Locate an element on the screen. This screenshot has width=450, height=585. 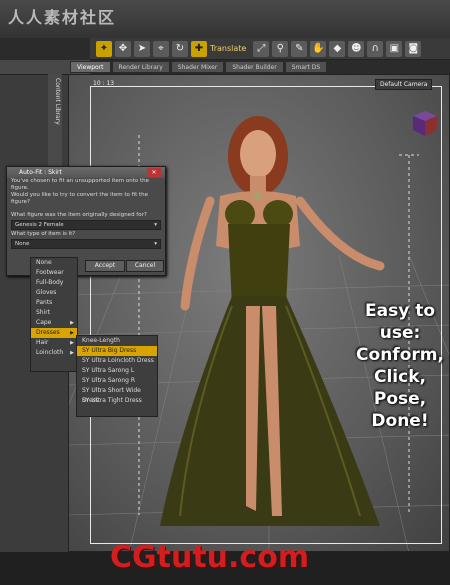
promo-line: Easy to is located at coordinates (399, 311).